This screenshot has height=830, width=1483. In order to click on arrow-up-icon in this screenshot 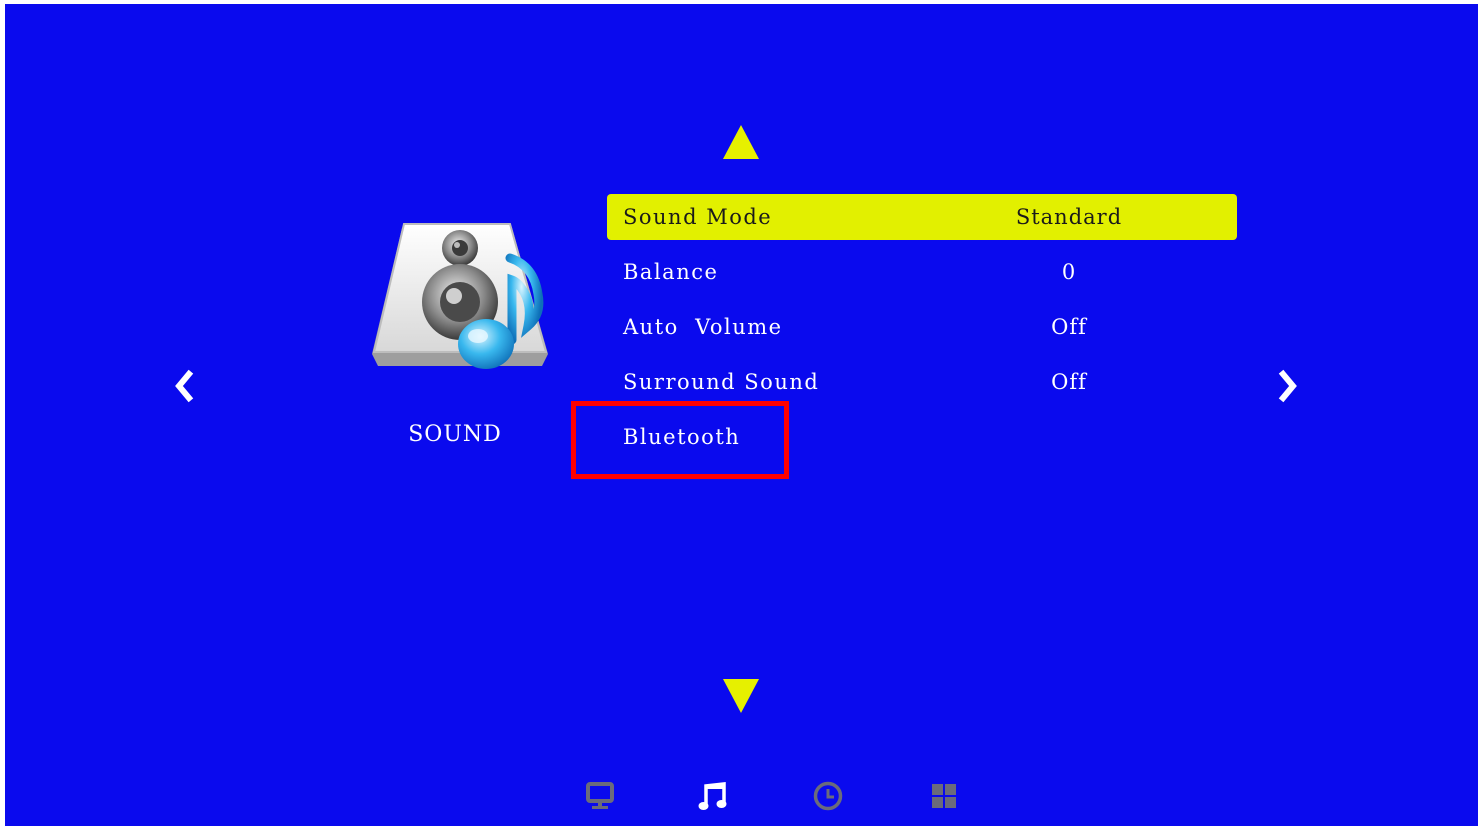, I will do `click(741, 142)`.